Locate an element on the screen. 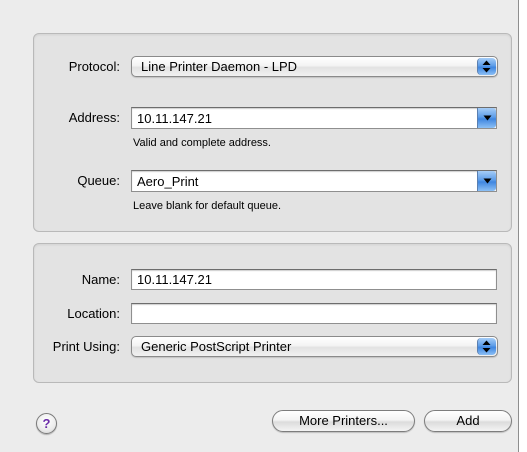  protocol-popup: Line Printer Daemon - LPD is located at coordinates (314, 66).